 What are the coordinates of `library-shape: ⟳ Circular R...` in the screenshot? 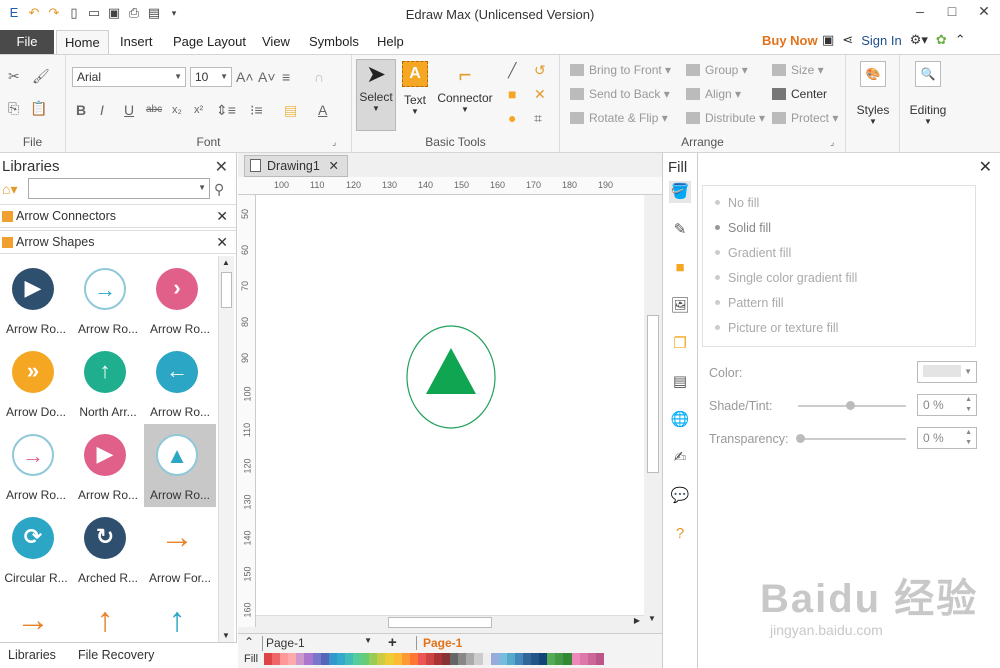 It's located at (36, 548).